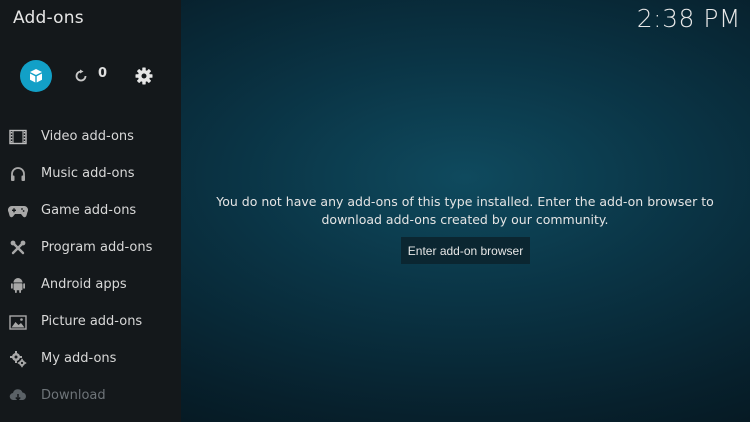 This screenshot has width=750, height=422. I want to click on refresh-icon, so click(81, 75).